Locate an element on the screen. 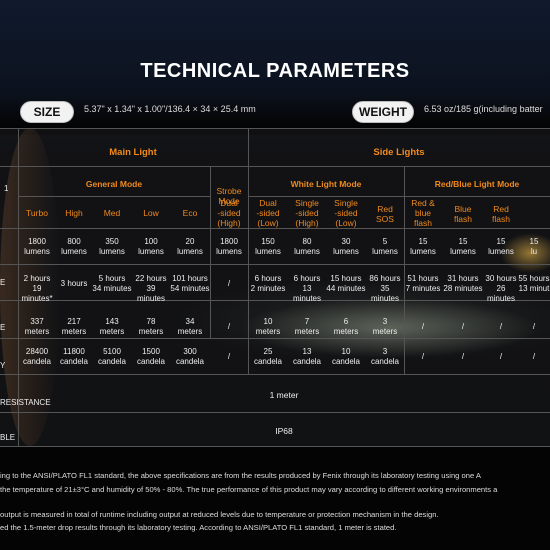 The width and height of the screenshot is (550, 550). runtime-cell-3-line-1: 5 hours is located at coordinates (112, 278).